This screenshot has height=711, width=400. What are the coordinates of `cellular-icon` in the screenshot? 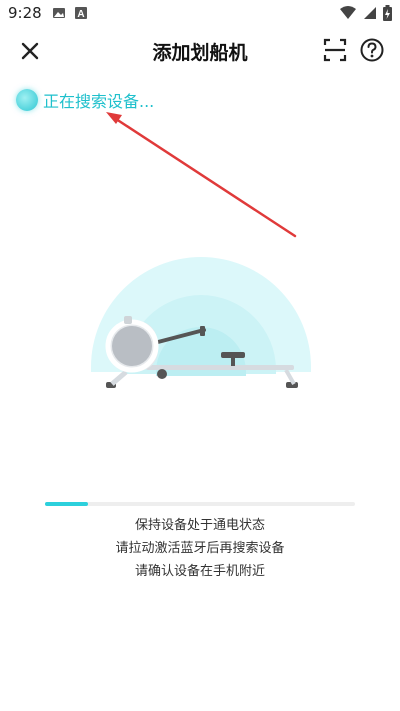 It's located at (370, 13).